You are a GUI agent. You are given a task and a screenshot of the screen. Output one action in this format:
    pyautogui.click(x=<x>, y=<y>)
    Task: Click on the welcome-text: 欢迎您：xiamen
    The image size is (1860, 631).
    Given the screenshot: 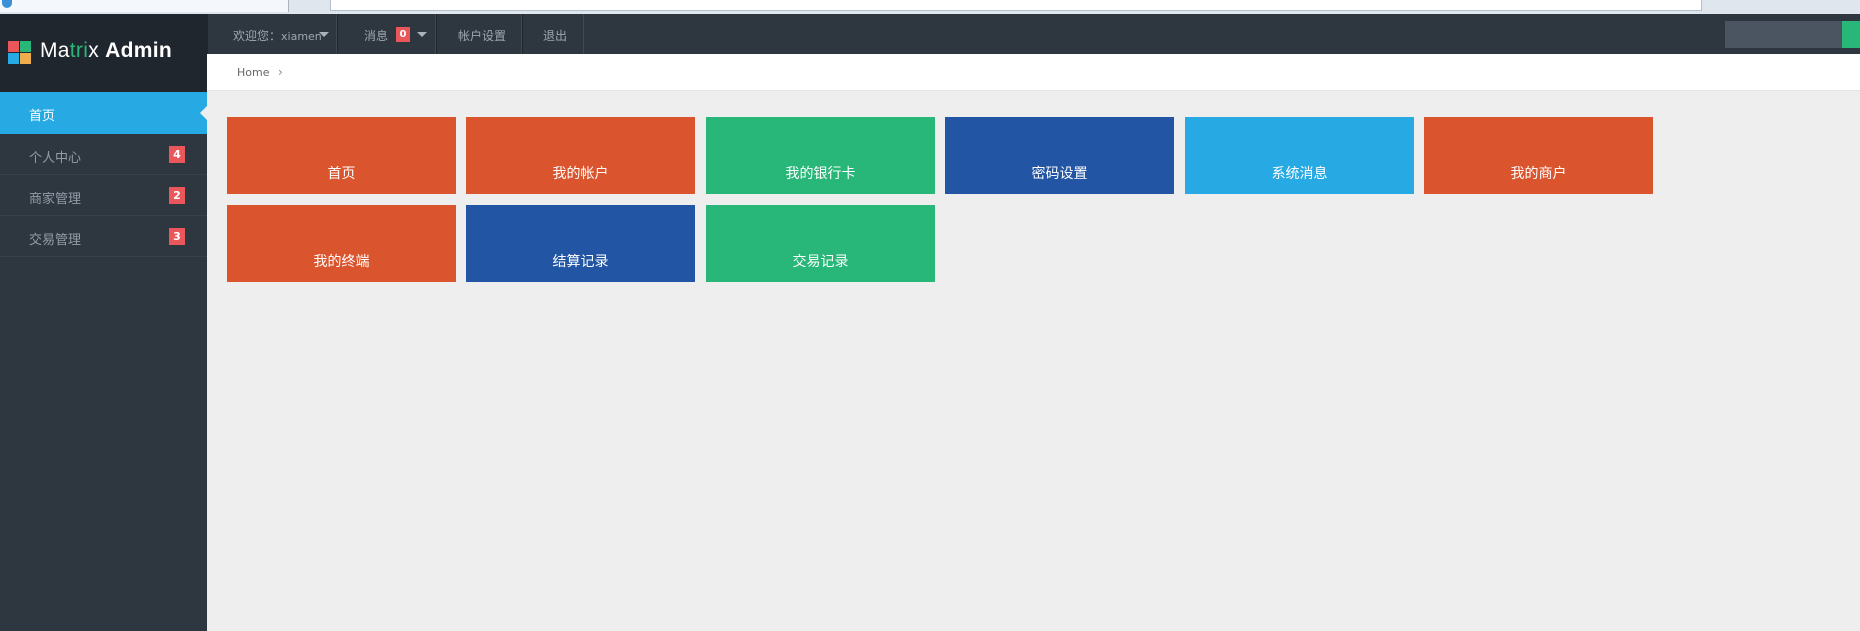 What is the action you would take?
    pyautogui.click(x=277, y=35)
    